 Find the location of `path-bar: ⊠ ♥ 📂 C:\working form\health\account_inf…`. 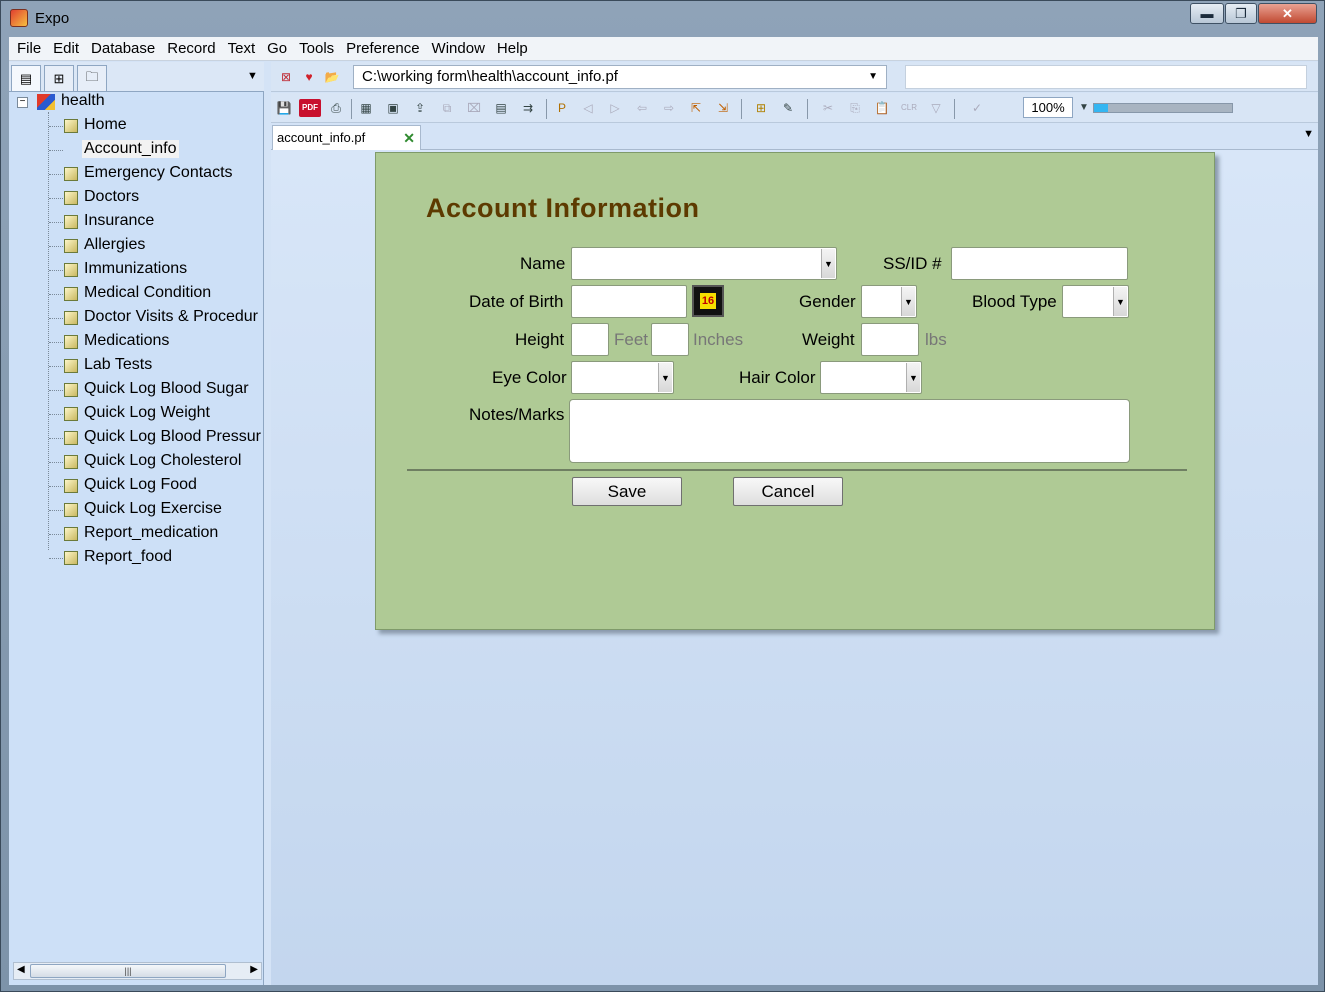

path-bar: ⊠ ♥ 📂 C:\working form\health\account_inf… is located at coordinates (794, 77).